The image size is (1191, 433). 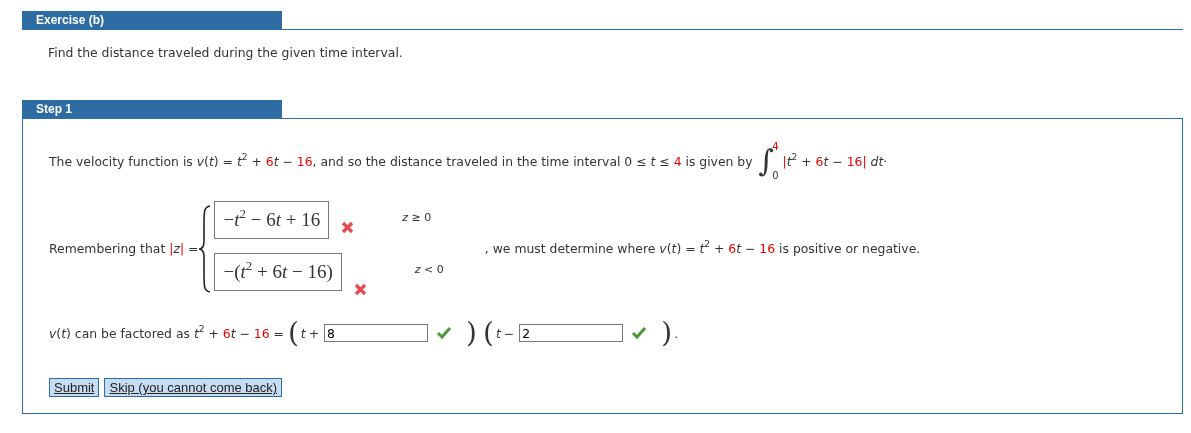 What do you see at coordinates (152, 20) in the screenshot?
I see `section-header: Exercise (b)` at bounding box center [152, 20].